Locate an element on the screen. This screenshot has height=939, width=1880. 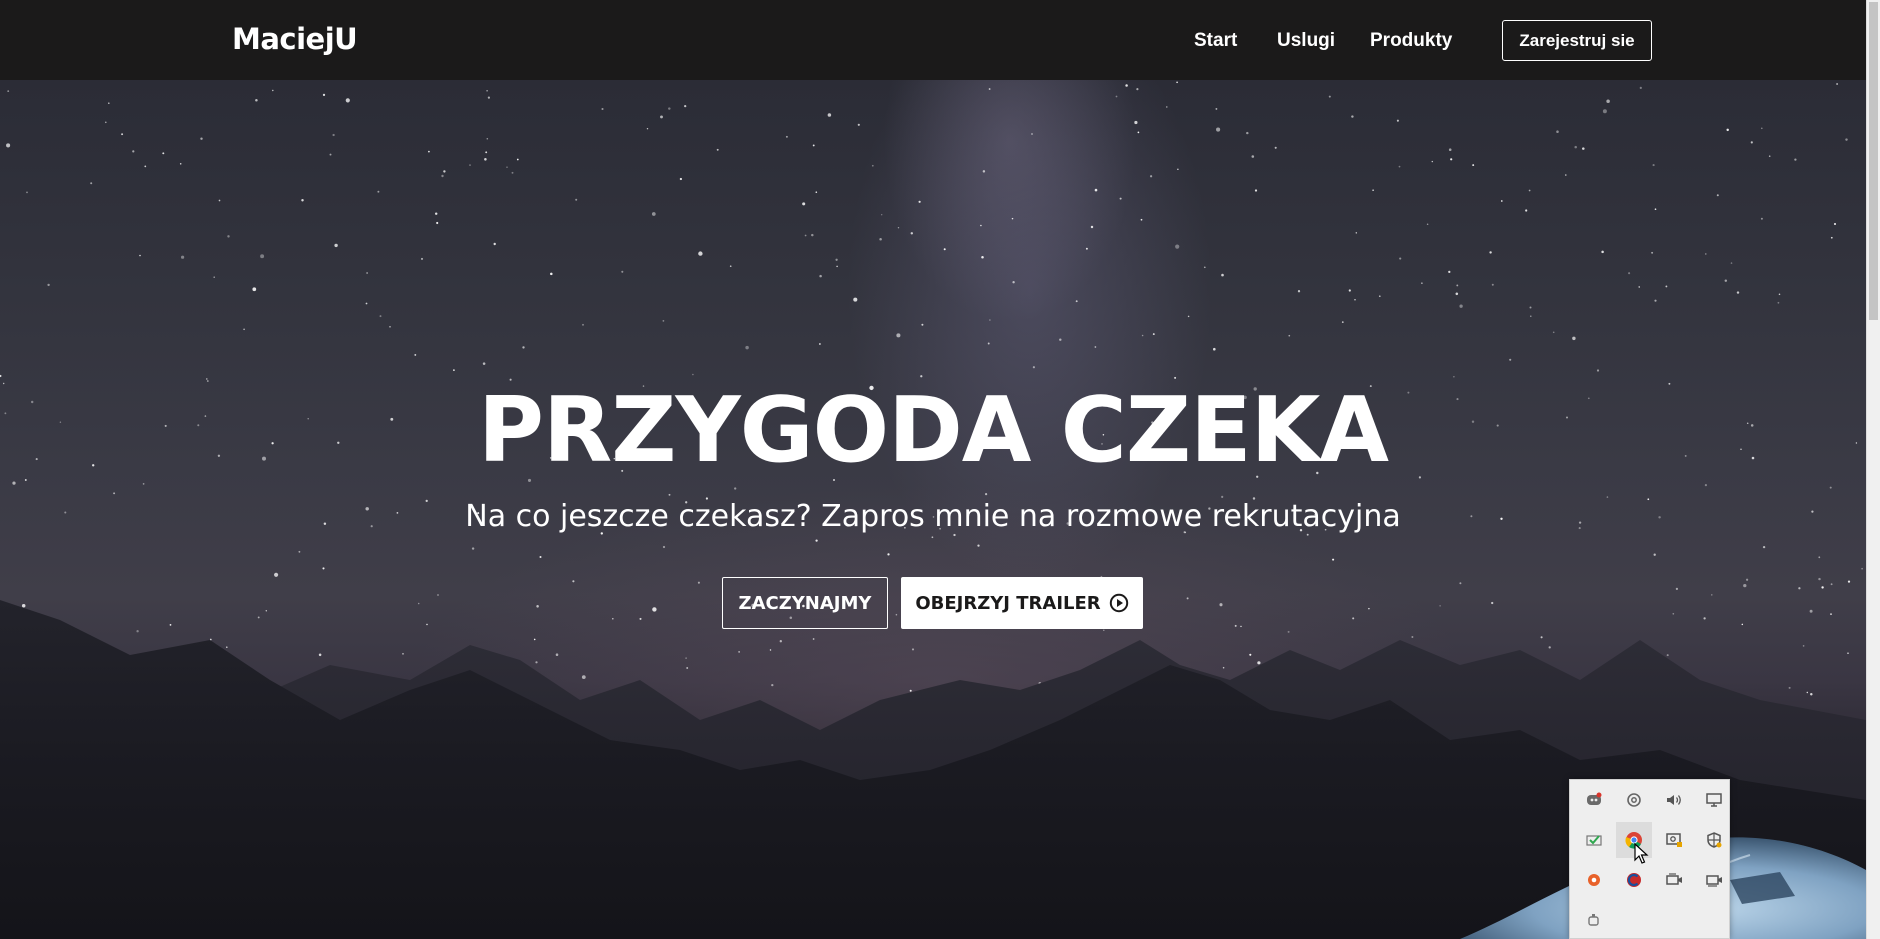
discord-icon is located at coordinates (1594, 800).